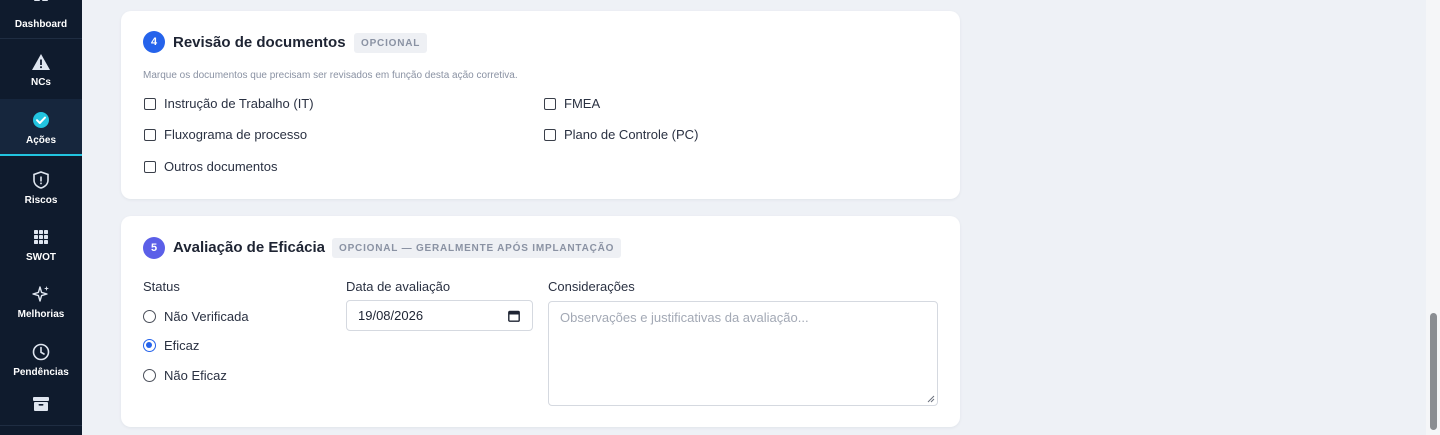 Image resolution: width=1440 pixels, height=435 pixels. I want to click on radio-label: Não Eficaz, so click(195, 375).